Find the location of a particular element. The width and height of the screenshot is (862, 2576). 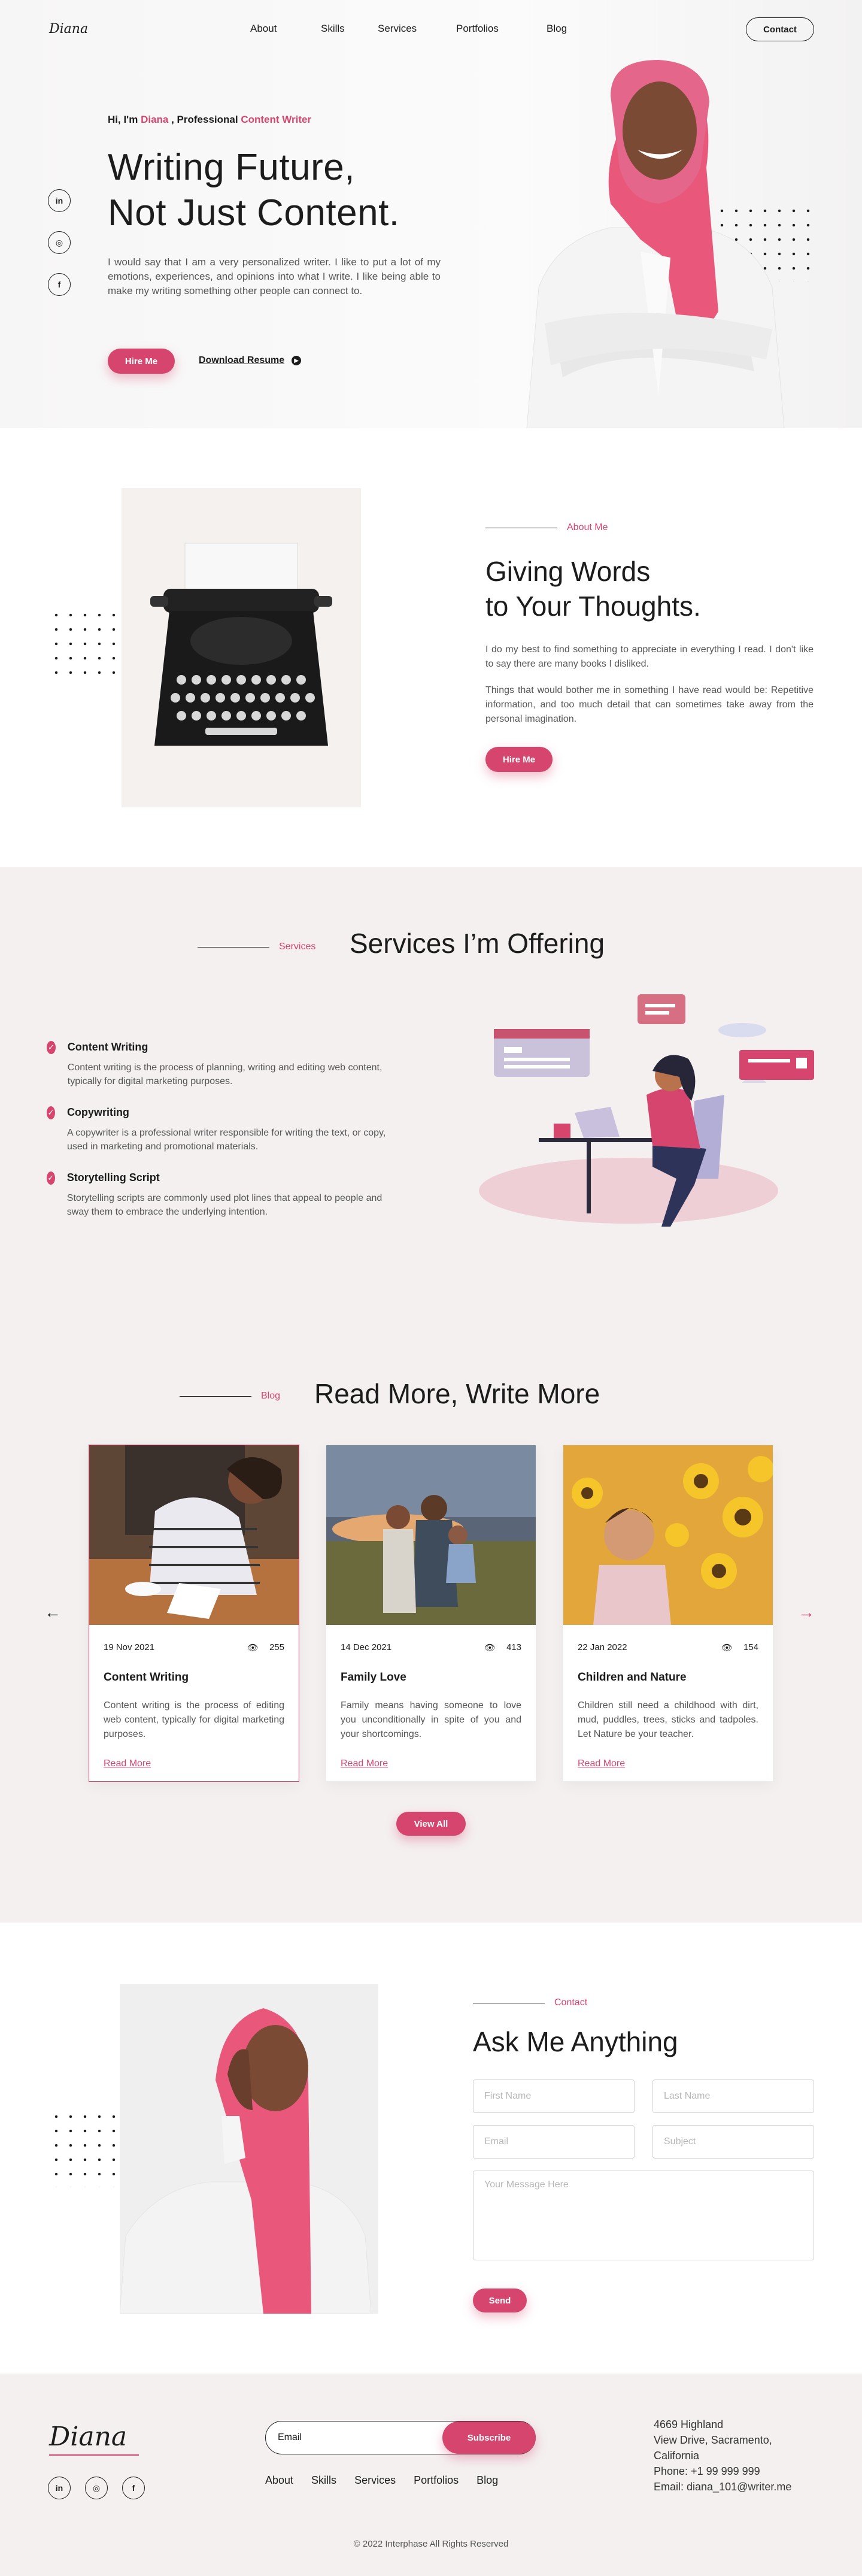

blog-card-title: Family Love is located at coordinates (373, 1677).